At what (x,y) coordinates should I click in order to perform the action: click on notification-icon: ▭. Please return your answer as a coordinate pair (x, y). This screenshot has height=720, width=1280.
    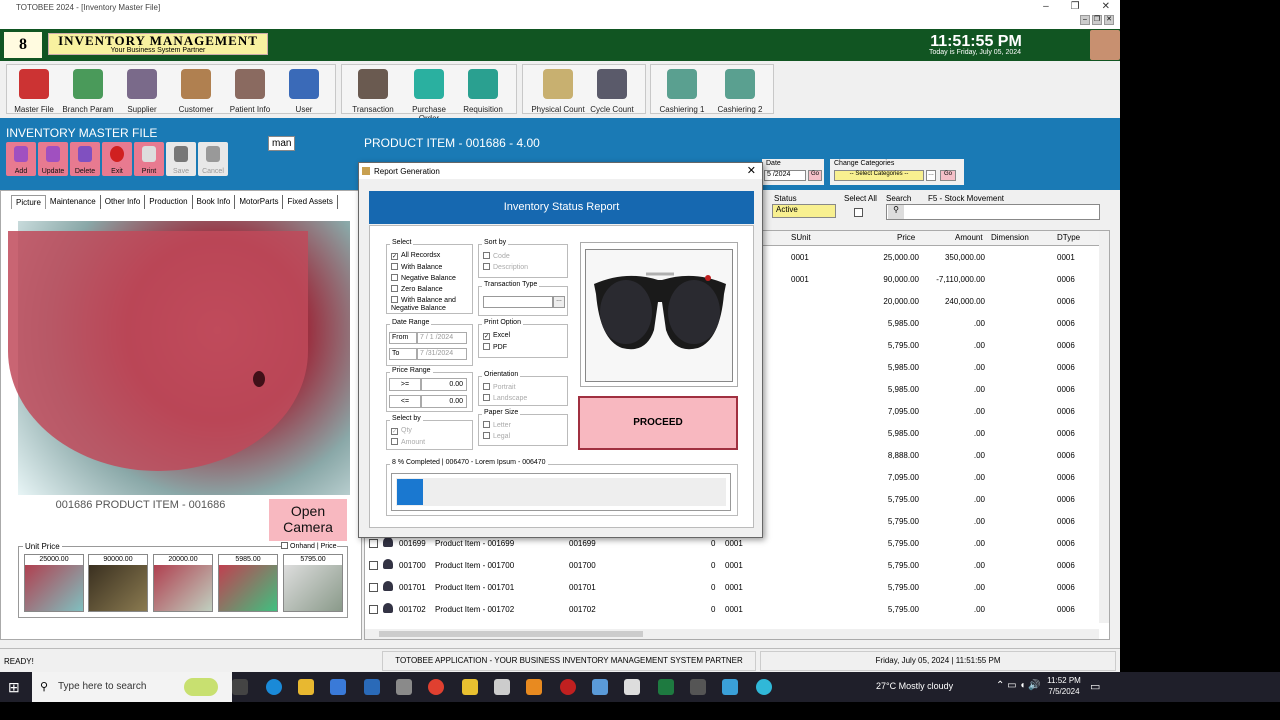
    Looking at the image, I should click on (1095, 686).